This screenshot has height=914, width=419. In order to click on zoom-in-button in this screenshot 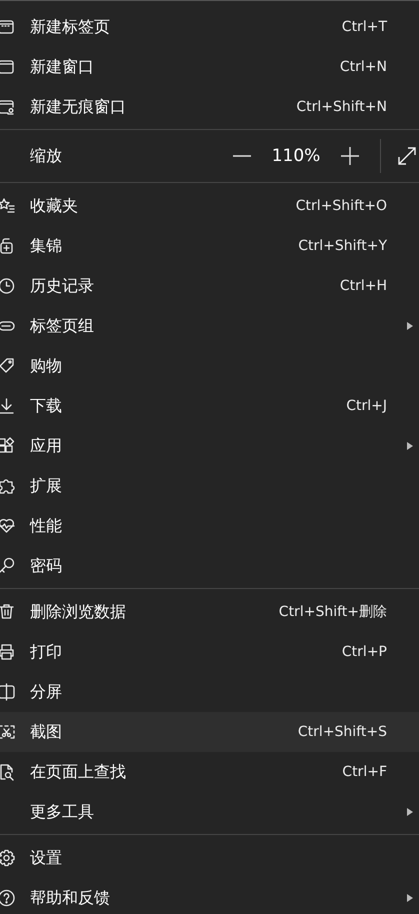, I will do `click(350, 156)`.